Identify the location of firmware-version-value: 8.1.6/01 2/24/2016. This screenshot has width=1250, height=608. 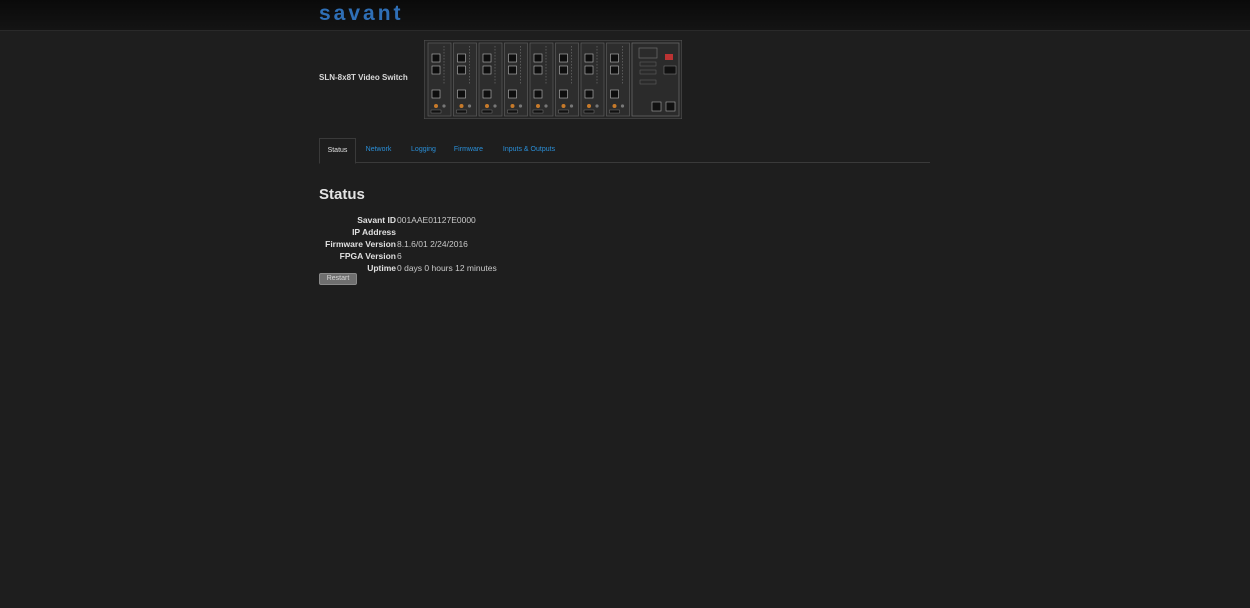
(432, 244).